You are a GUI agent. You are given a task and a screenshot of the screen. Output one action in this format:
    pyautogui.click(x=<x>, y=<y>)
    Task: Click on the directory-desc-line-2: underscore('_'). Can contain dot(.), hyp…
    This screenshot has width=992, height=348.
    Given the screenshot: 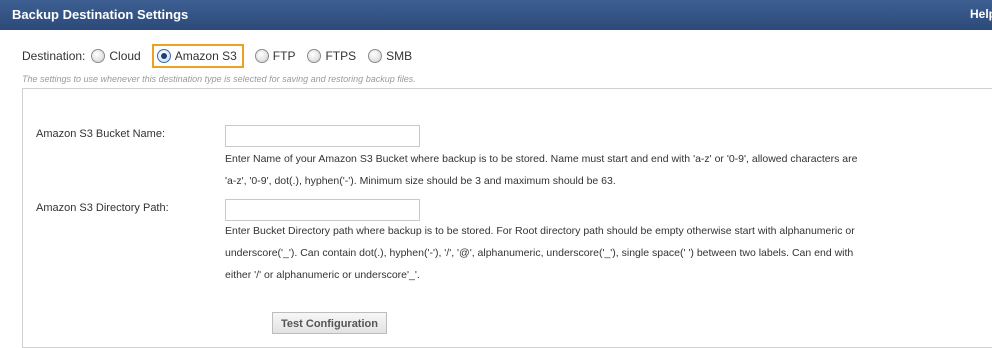 What is the action you would take?
    pyautogui.click(x=539, y=253)
    